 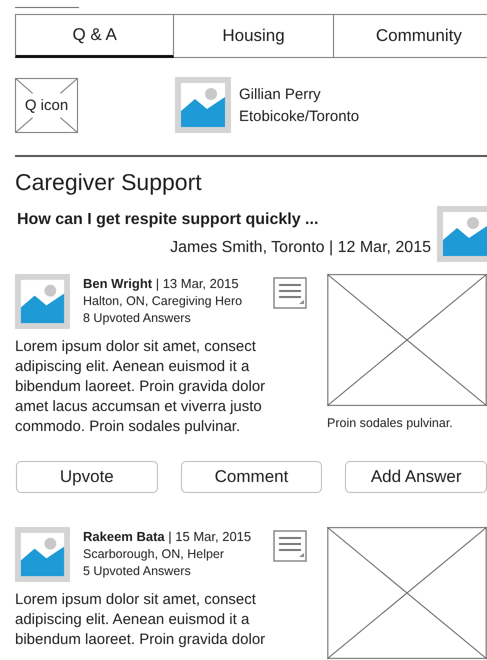 What do you see at coordinates (140, 620) in the screenshot?
I see `answer-text: Lorem ipsum dolor sit amet, consect adipiscing elit. Aenean euismod it a bibendum laoreet. Proin gravida dolor` at bounding box center [140, 620].